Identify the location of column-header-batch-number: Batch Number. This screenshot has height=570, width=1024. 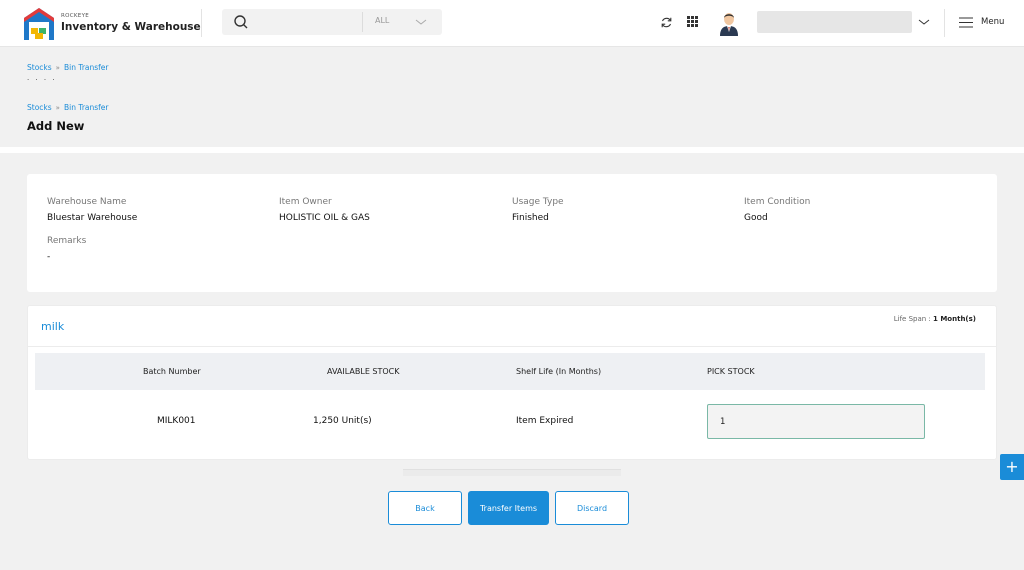
(172, 371).